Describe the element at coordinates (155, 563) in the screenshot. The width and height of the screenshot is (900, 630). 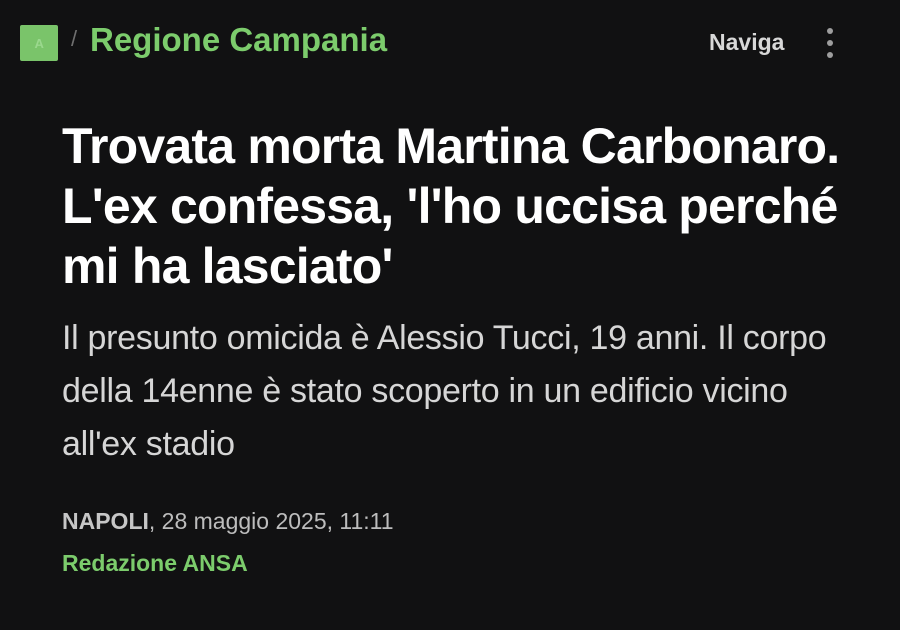
I see `author-link: Redazione ANSA` at that location.